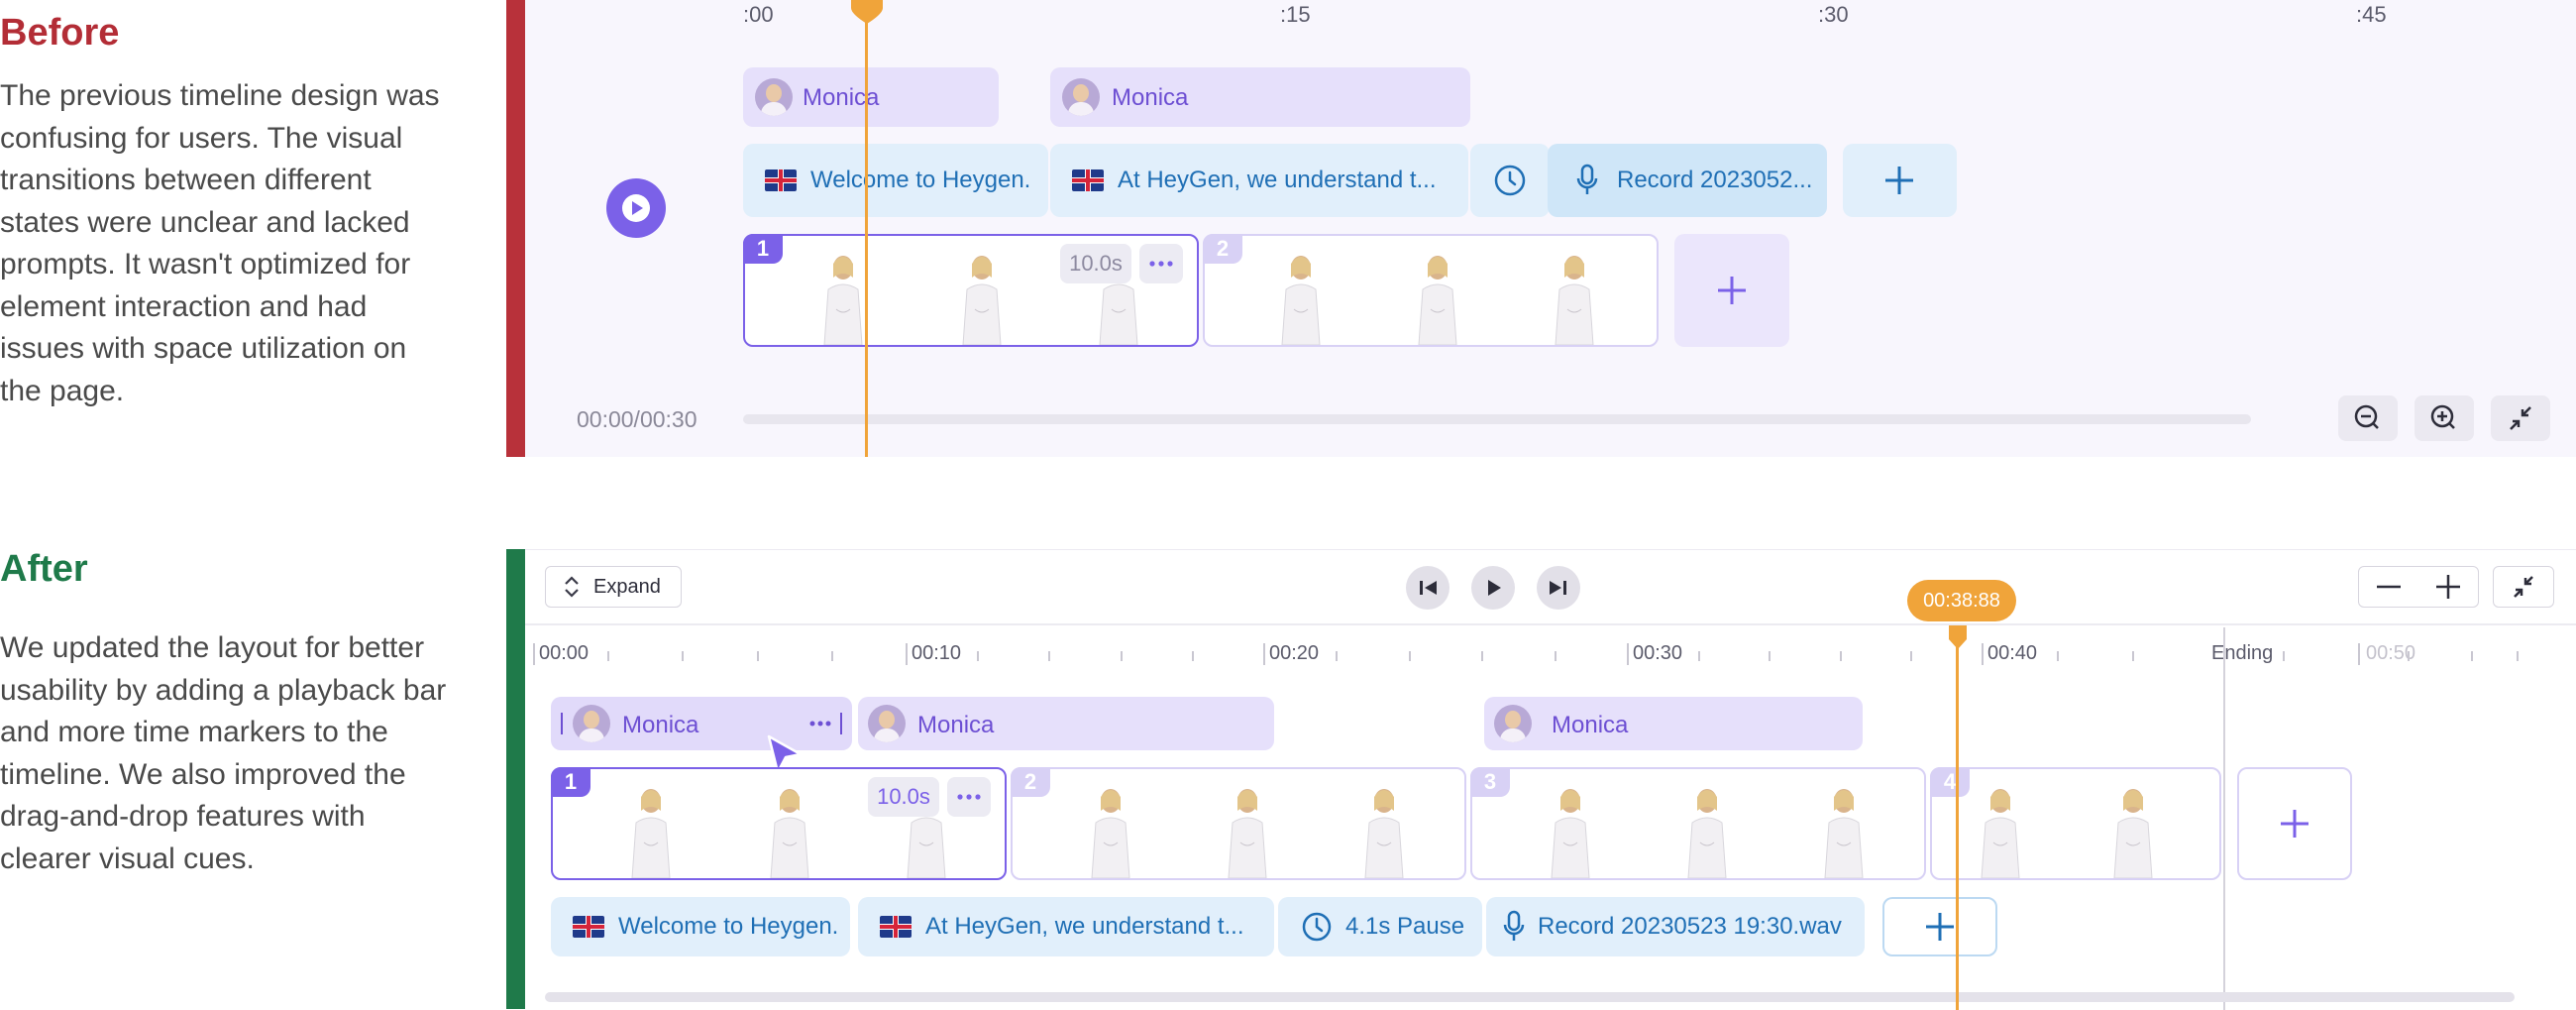  I want to click on resize-handle-right, so click(841, 723).